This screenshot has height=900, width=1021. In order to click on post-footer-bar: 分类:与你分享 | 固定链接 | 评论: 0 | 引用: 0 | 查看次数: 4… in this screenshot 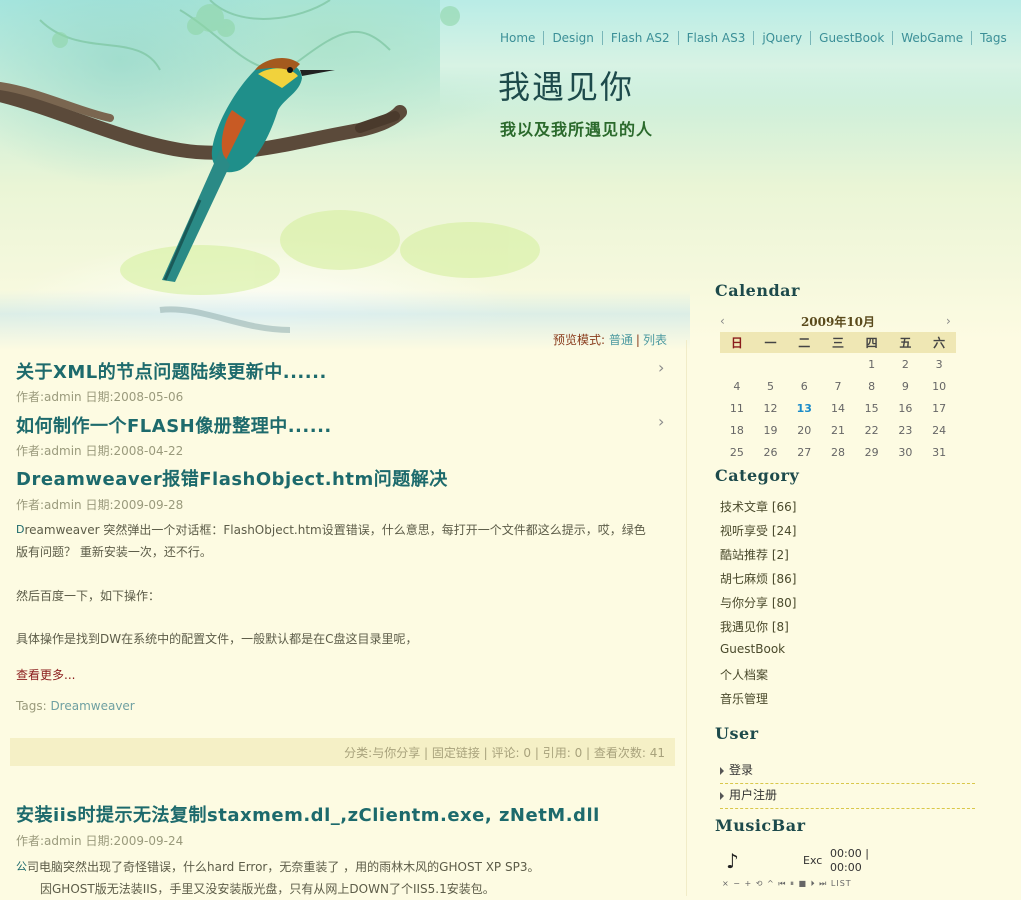, I will do `click(342, 752)`.